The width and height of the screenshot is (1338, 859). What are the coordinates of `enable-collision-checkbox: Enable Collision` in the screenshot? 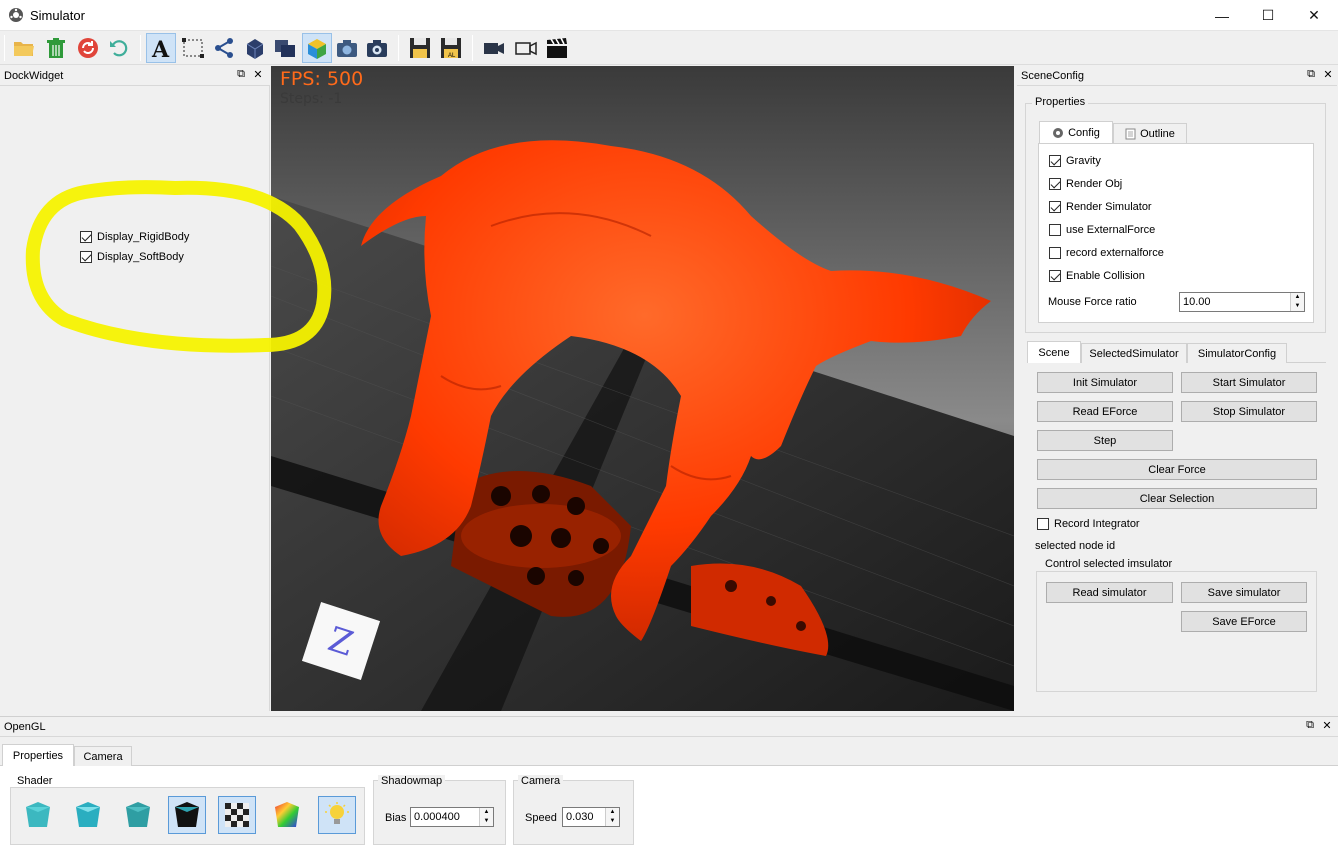 It's located at (1097, 276).